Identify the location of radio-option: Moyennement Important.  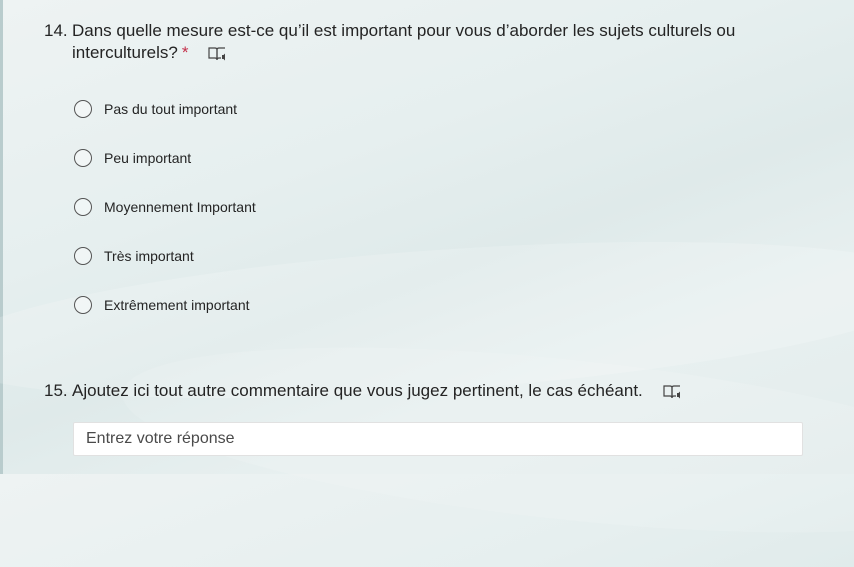
(165, 206).